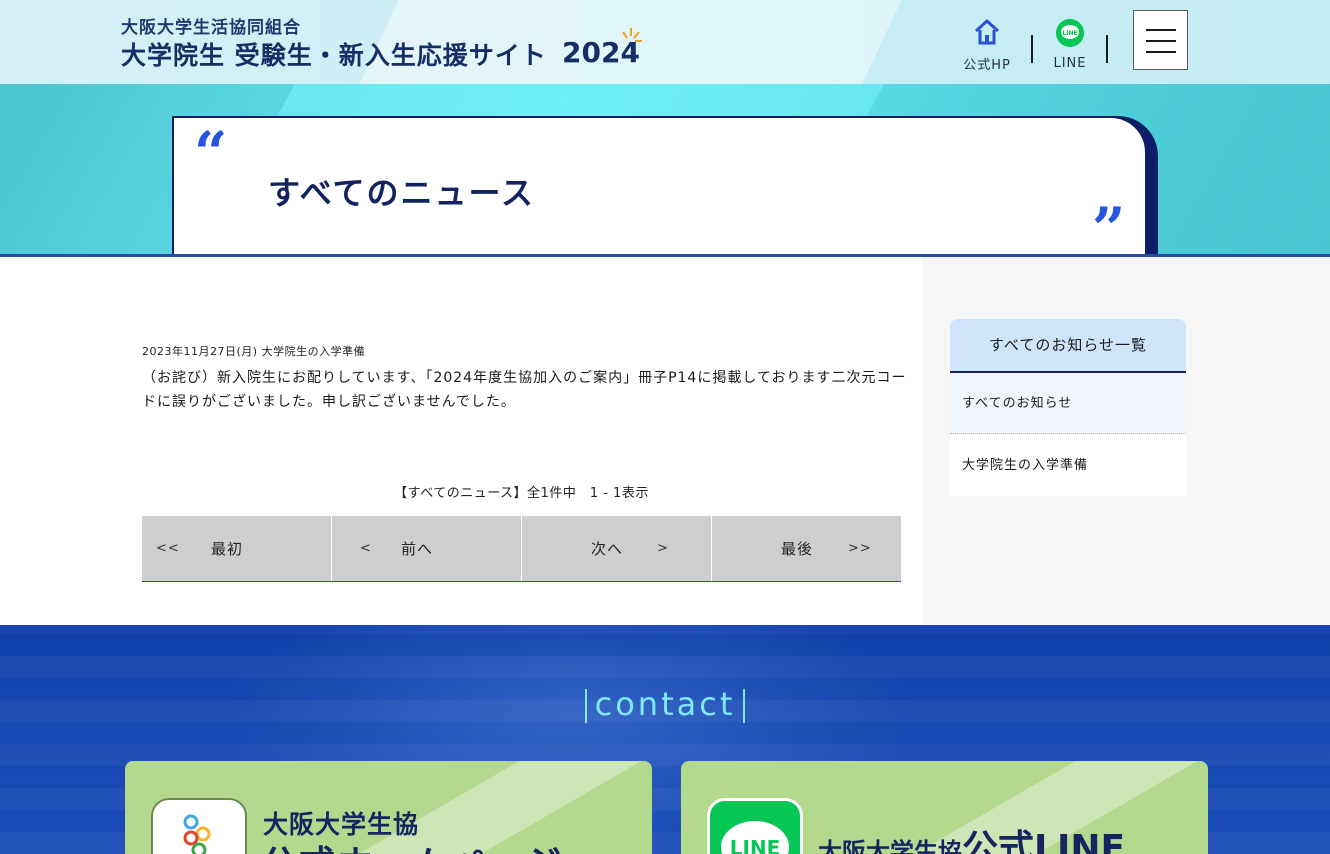  What do you see at coordinates (334, 54) in the screenshot?
I see `brand-site-name: 大学院生 受験生・新入生応援サイト` at bounding box center [334, 54].